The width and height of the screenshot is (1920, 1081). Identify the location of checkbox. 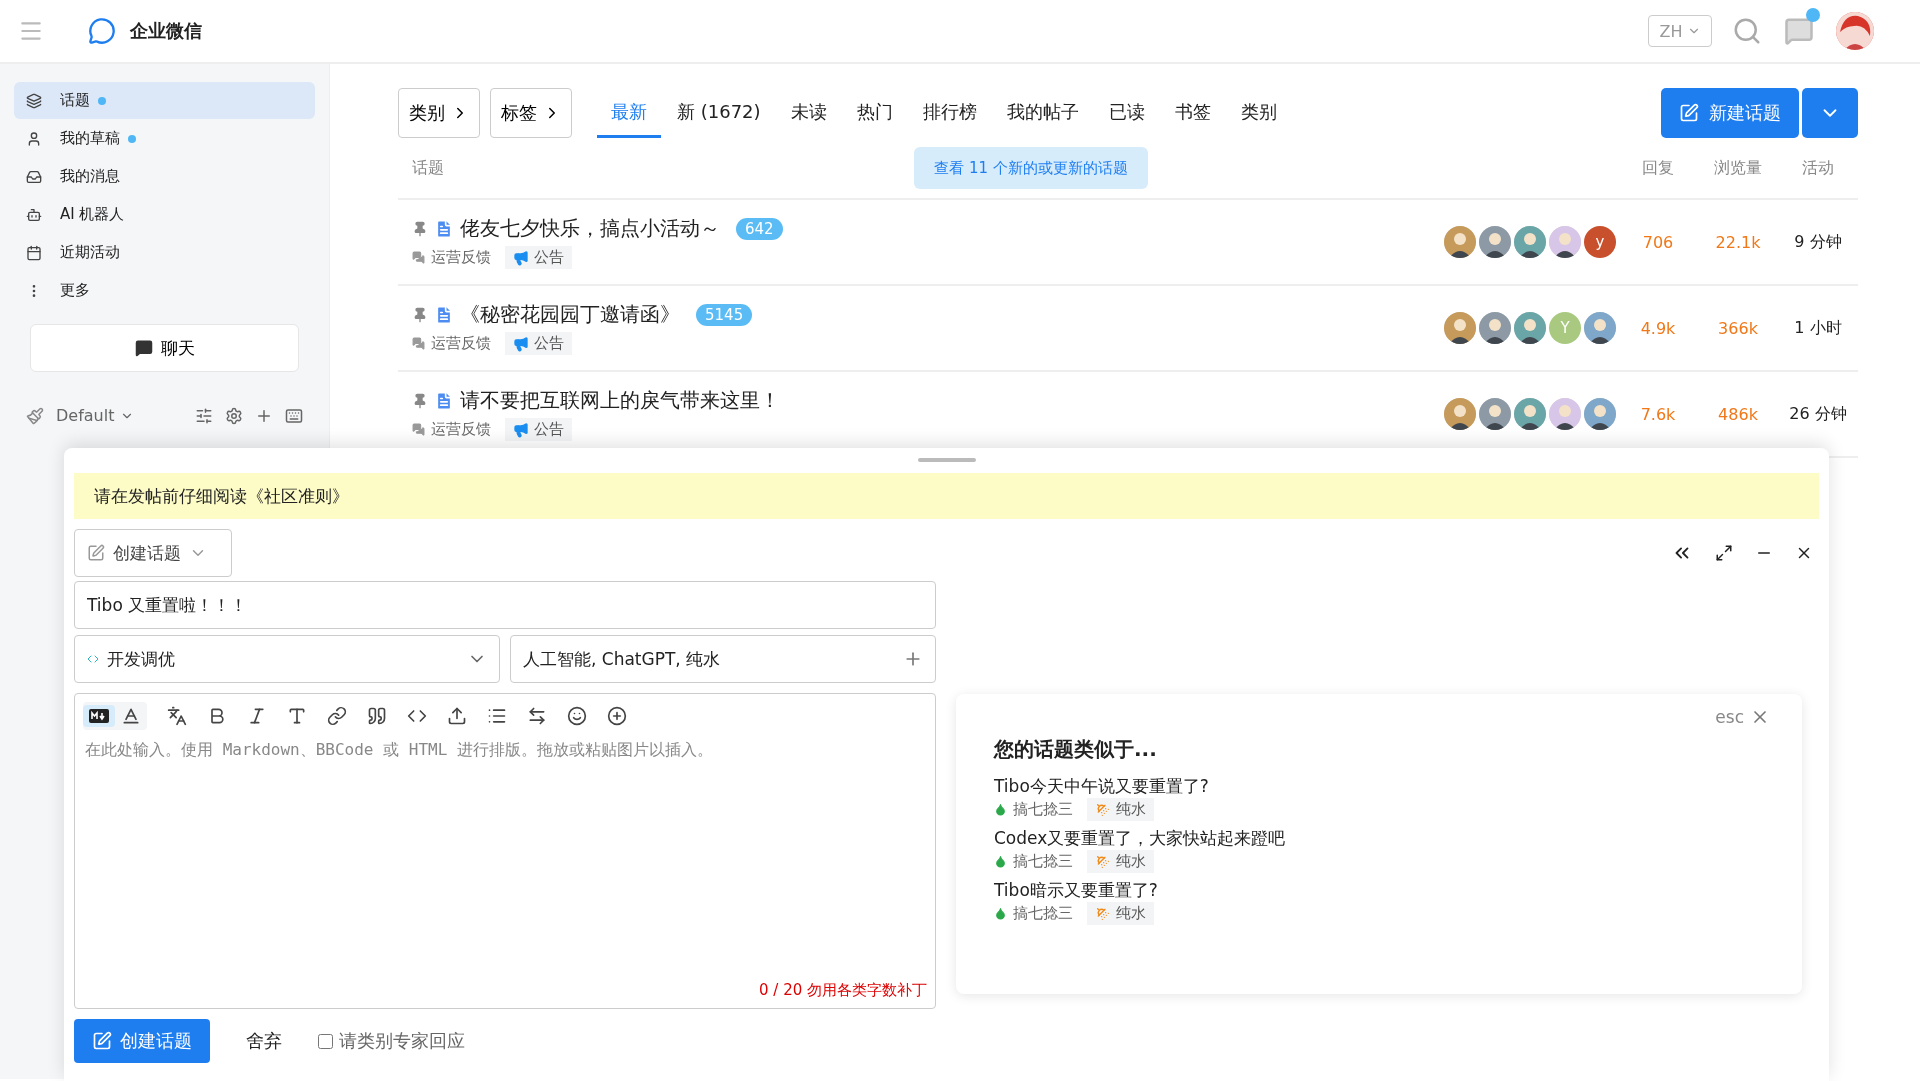
(325, 1041).